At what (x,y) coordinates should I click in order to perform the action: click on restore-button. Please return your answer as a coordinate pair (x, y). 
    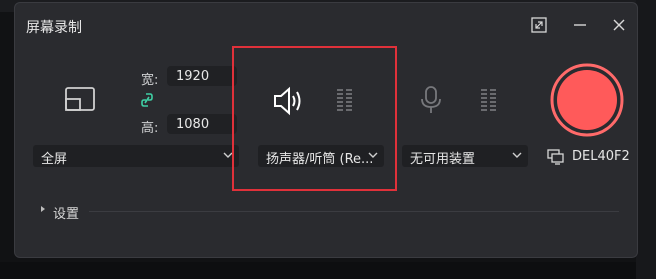
    Looking at the image, I should click on (539, 25).